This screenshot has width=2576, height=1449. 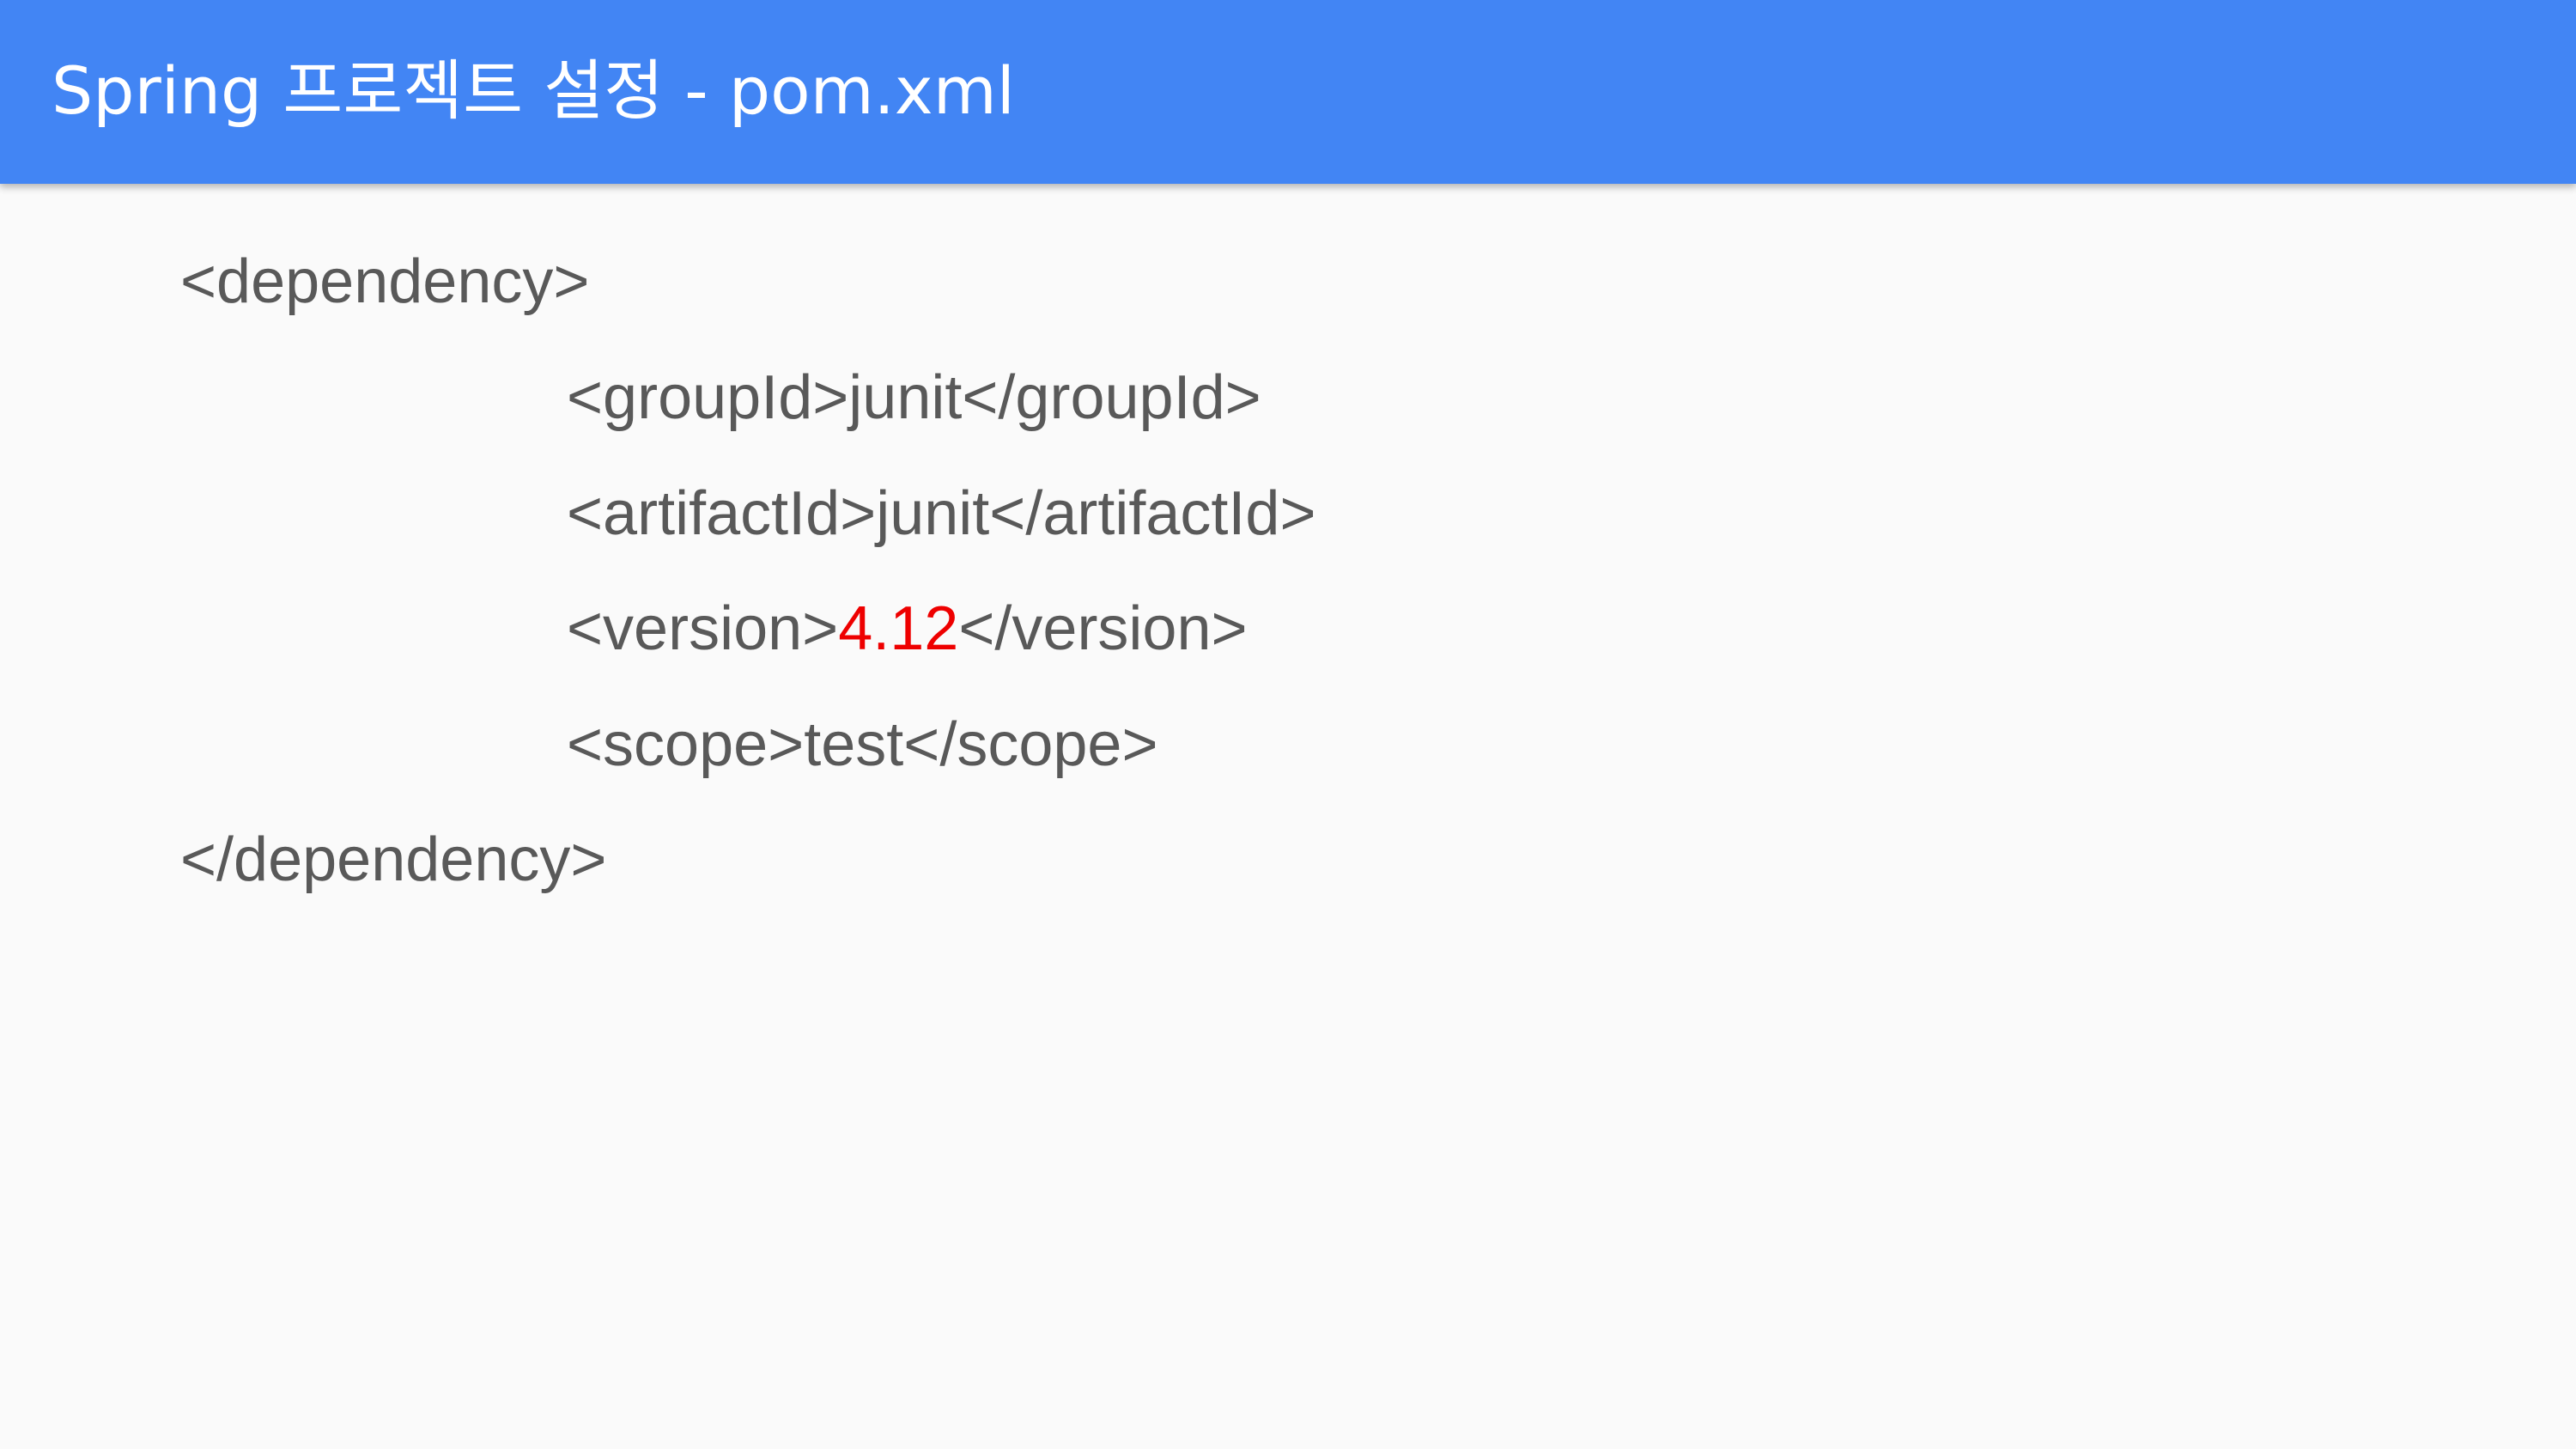 I want to click on slide-title: Spring 프로젝트 설정 - pom.xml, so click(x=533, y=90).